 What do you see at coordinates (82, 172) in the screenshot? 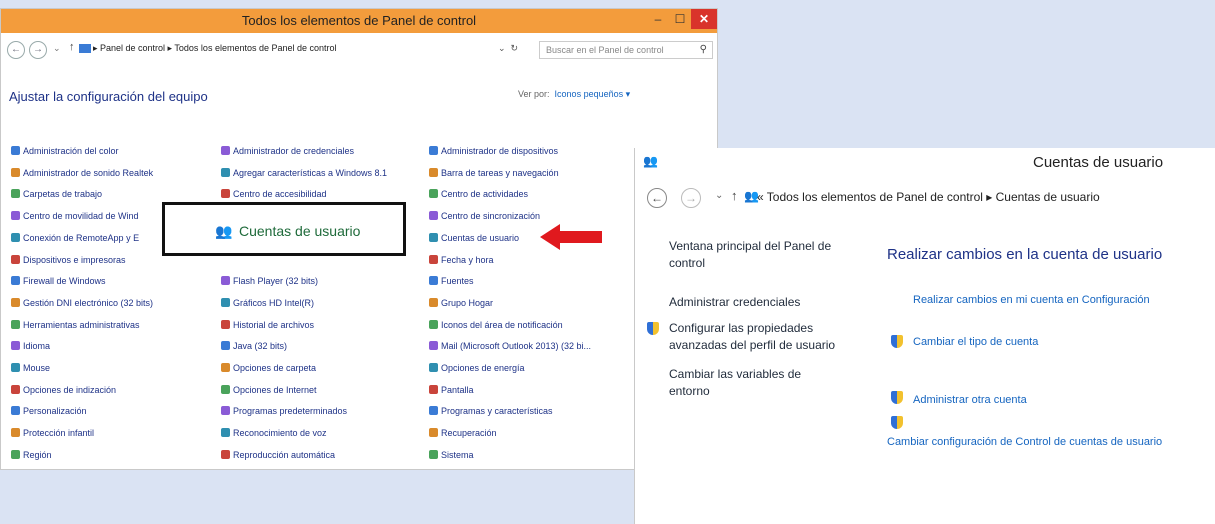
I see `control-panel-item: Administrador de sonido Realtek` at bounding box center [82, 172].